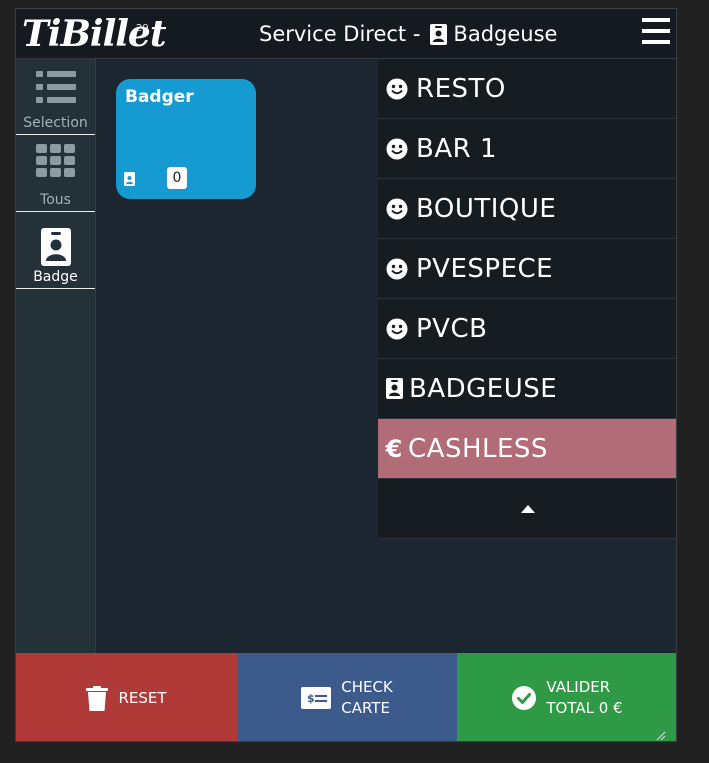 The height and width of the screenshot is (763, 709). I want to click on article-tile-badger: Badger 0, so click(186, 139).